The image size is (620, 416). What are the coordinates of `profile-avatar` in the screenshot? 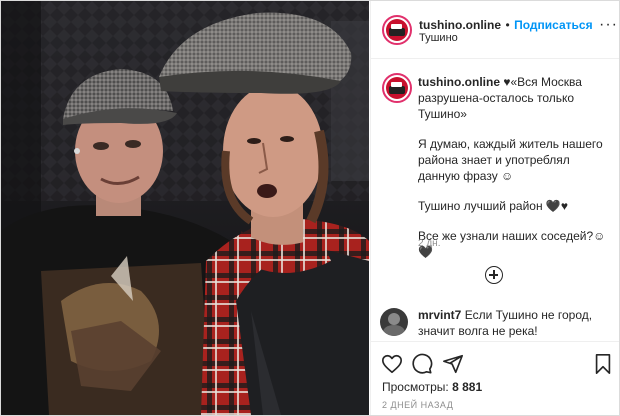 It's located at (397, 30).